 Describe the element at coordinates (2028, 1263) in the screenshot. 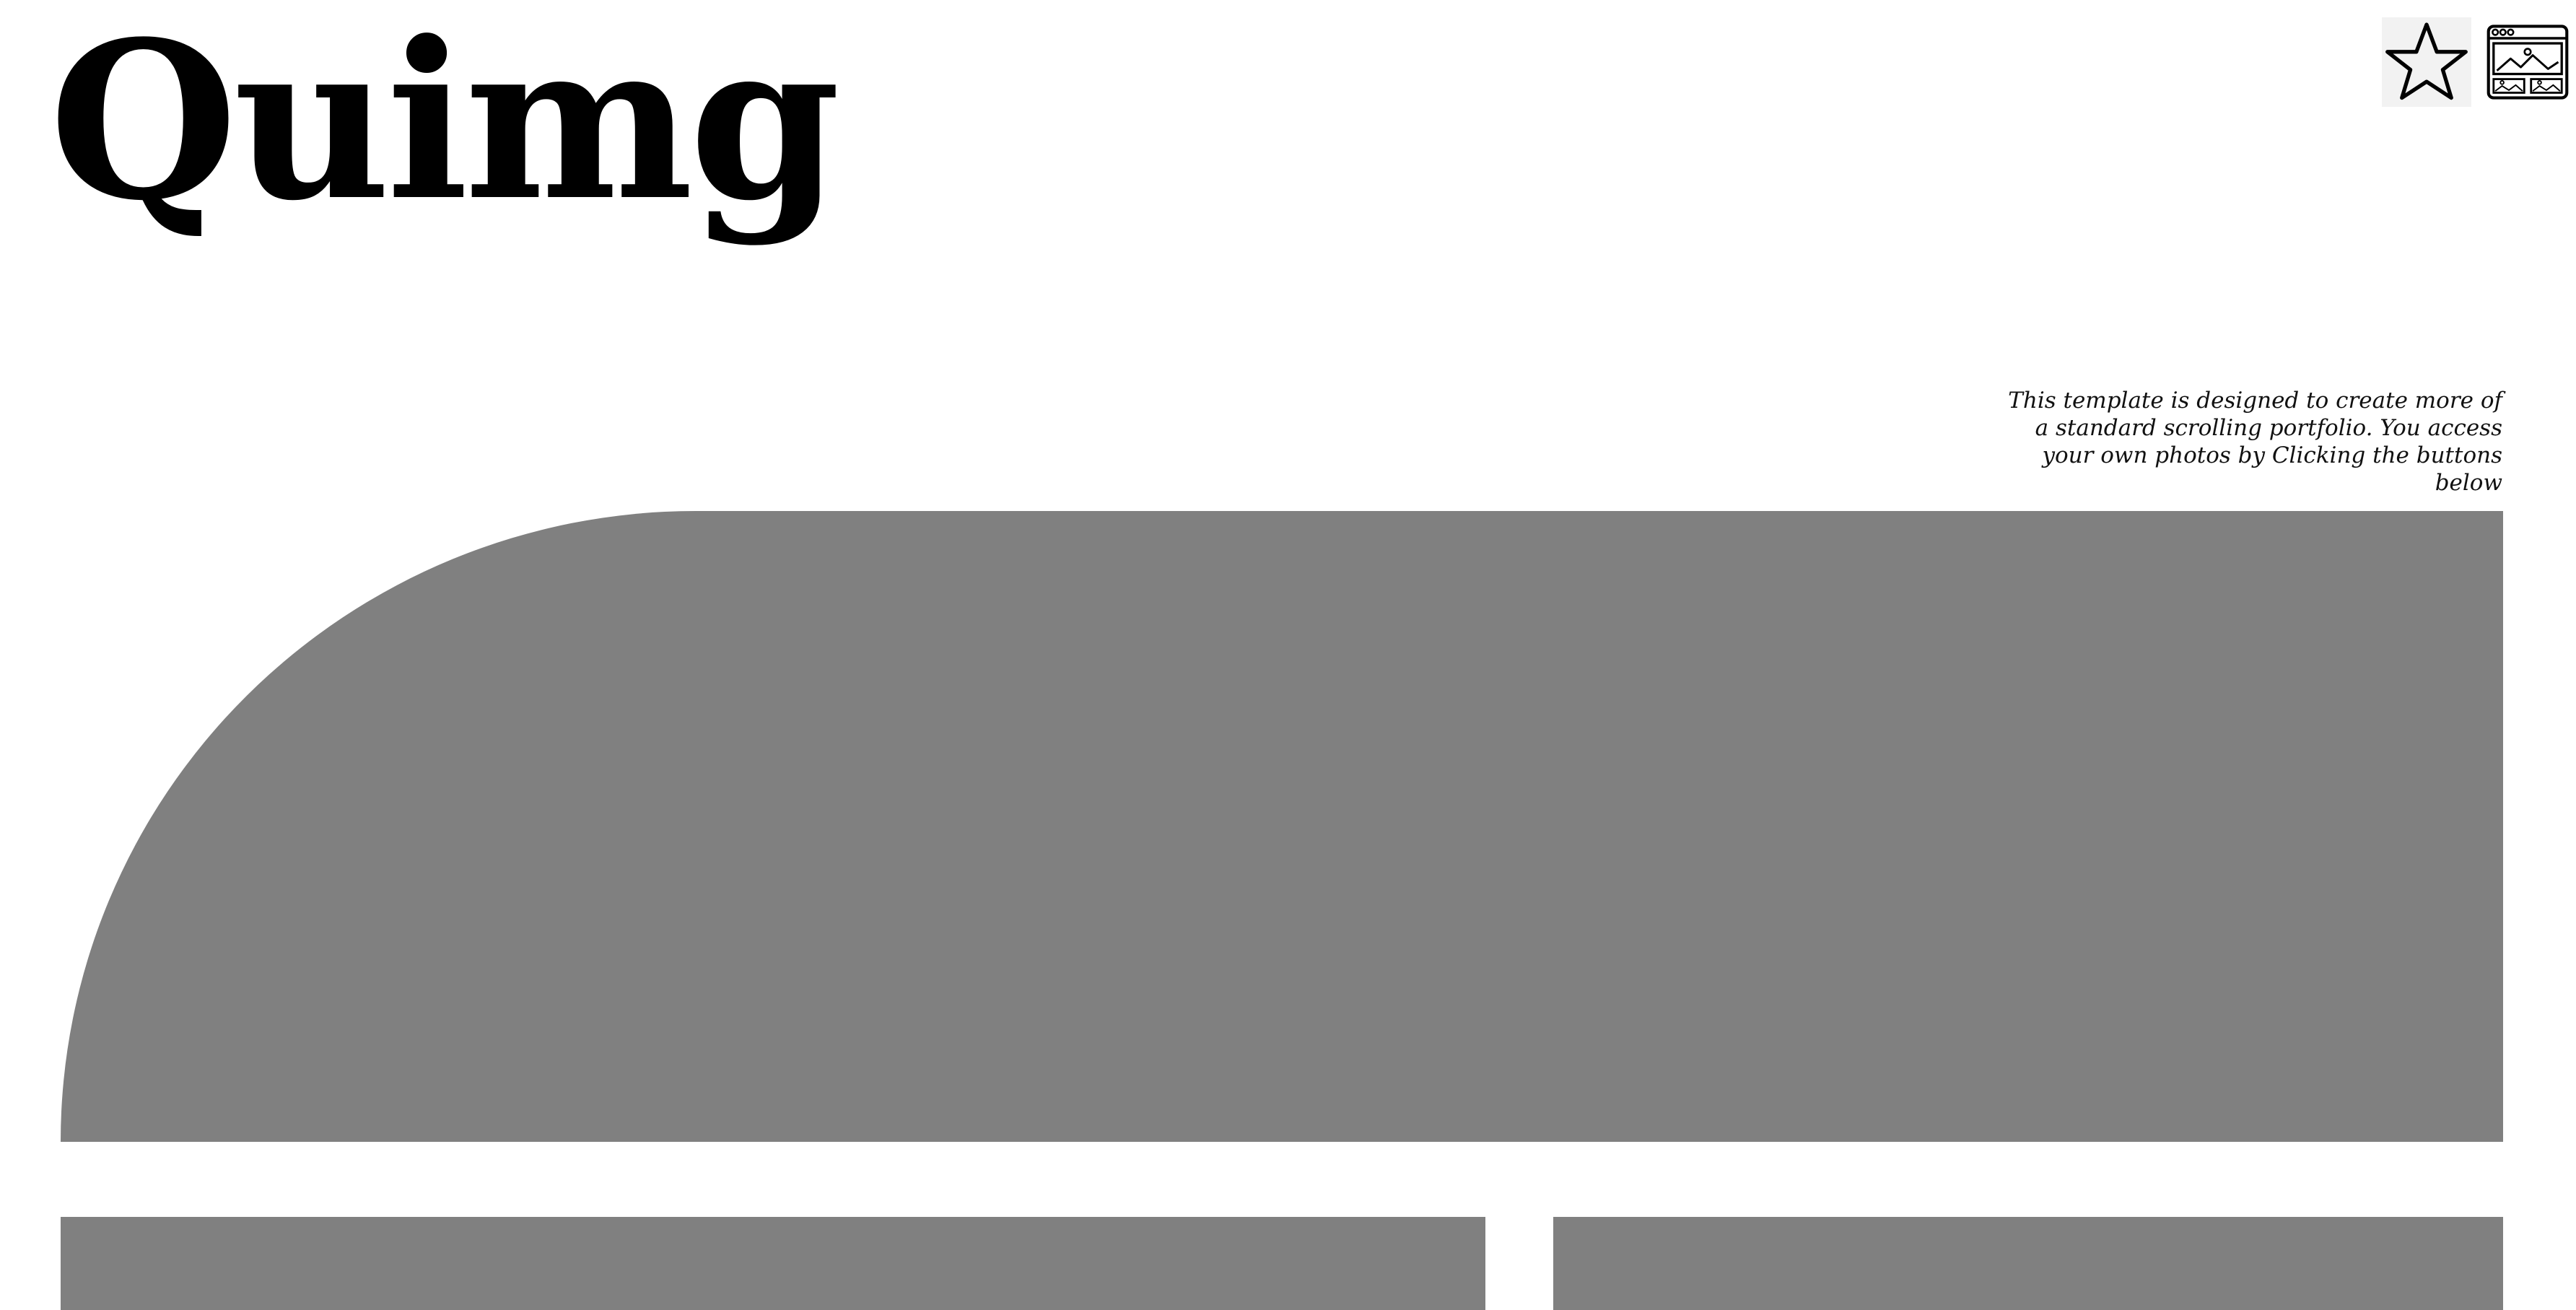

I see `gallery-image-placeholder-right` at that location.